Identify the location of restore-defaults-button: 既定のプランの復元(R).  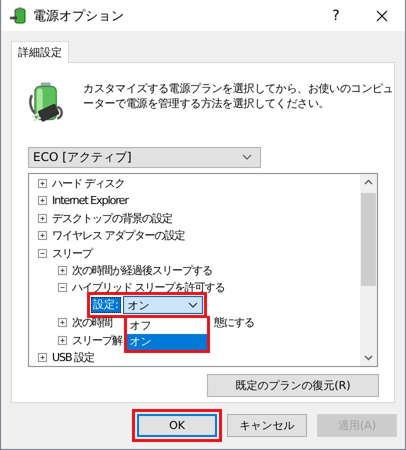
(293, 385).